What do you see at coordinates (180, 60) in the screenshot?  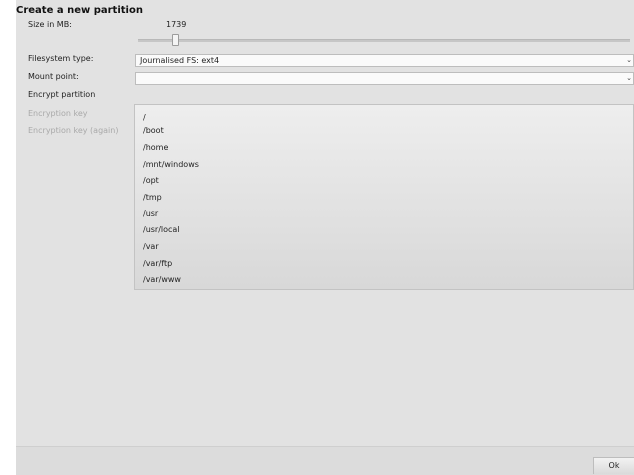 I see `filesystem-select-value: Journalised FS: ext4` at bounding box center [180, 60].